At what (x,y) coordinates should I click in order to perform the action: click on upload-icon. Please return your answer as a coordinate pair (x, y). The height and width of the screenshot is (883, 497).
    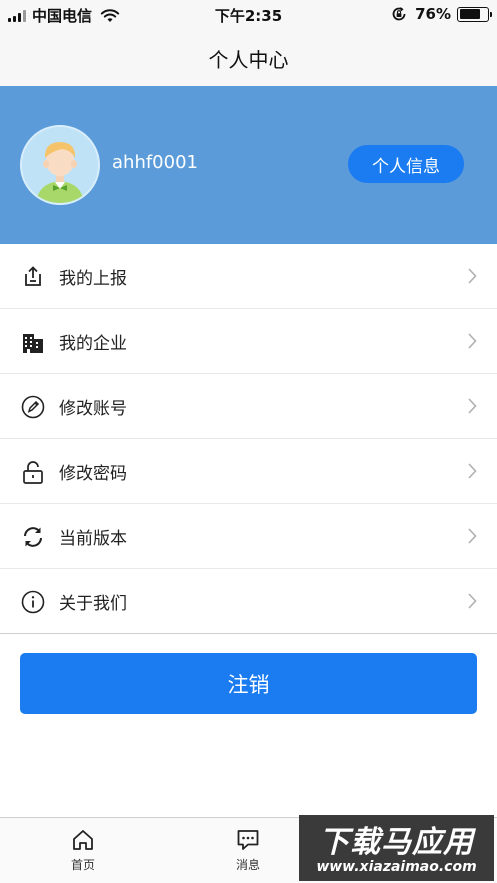
    Looking at the image, I should click on (33, 277).